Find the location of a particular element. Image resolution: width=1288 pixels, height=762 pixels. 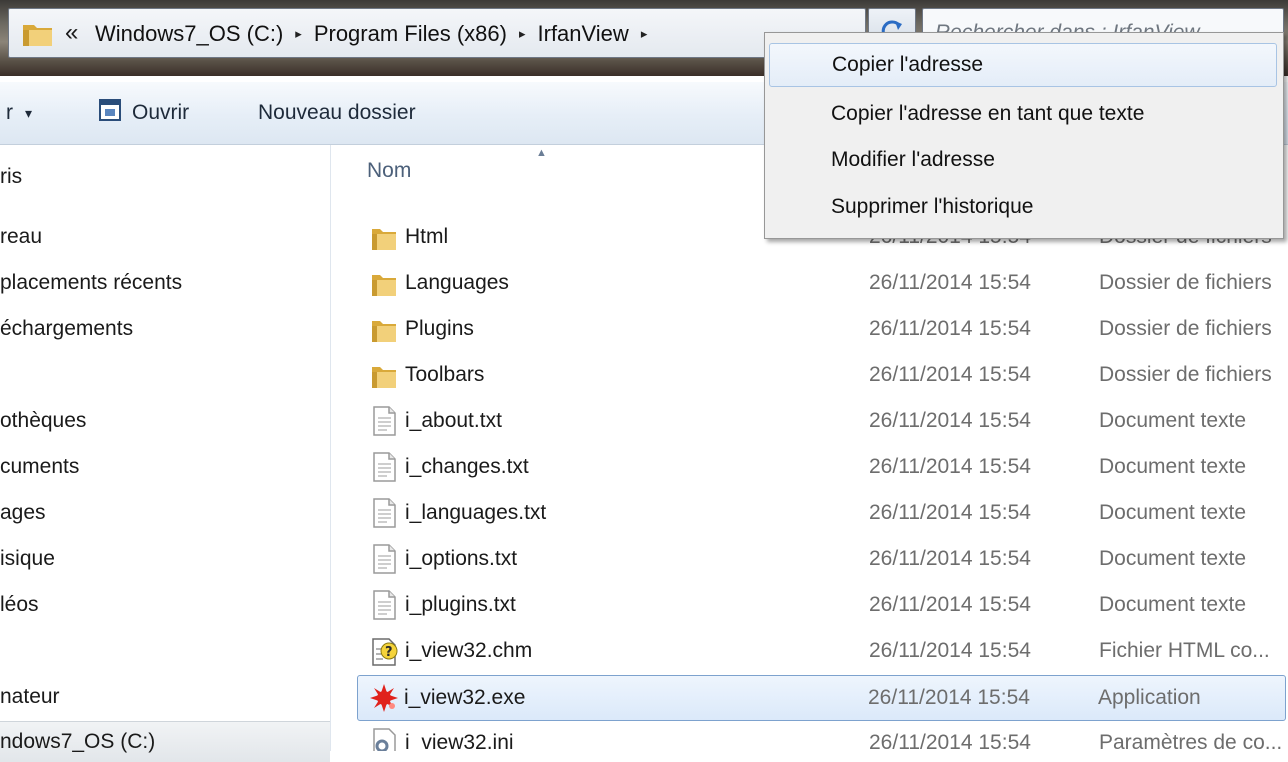

breadcrumb-item-drive: Windows7_OS (C:) is located at coordinates (189, 34).